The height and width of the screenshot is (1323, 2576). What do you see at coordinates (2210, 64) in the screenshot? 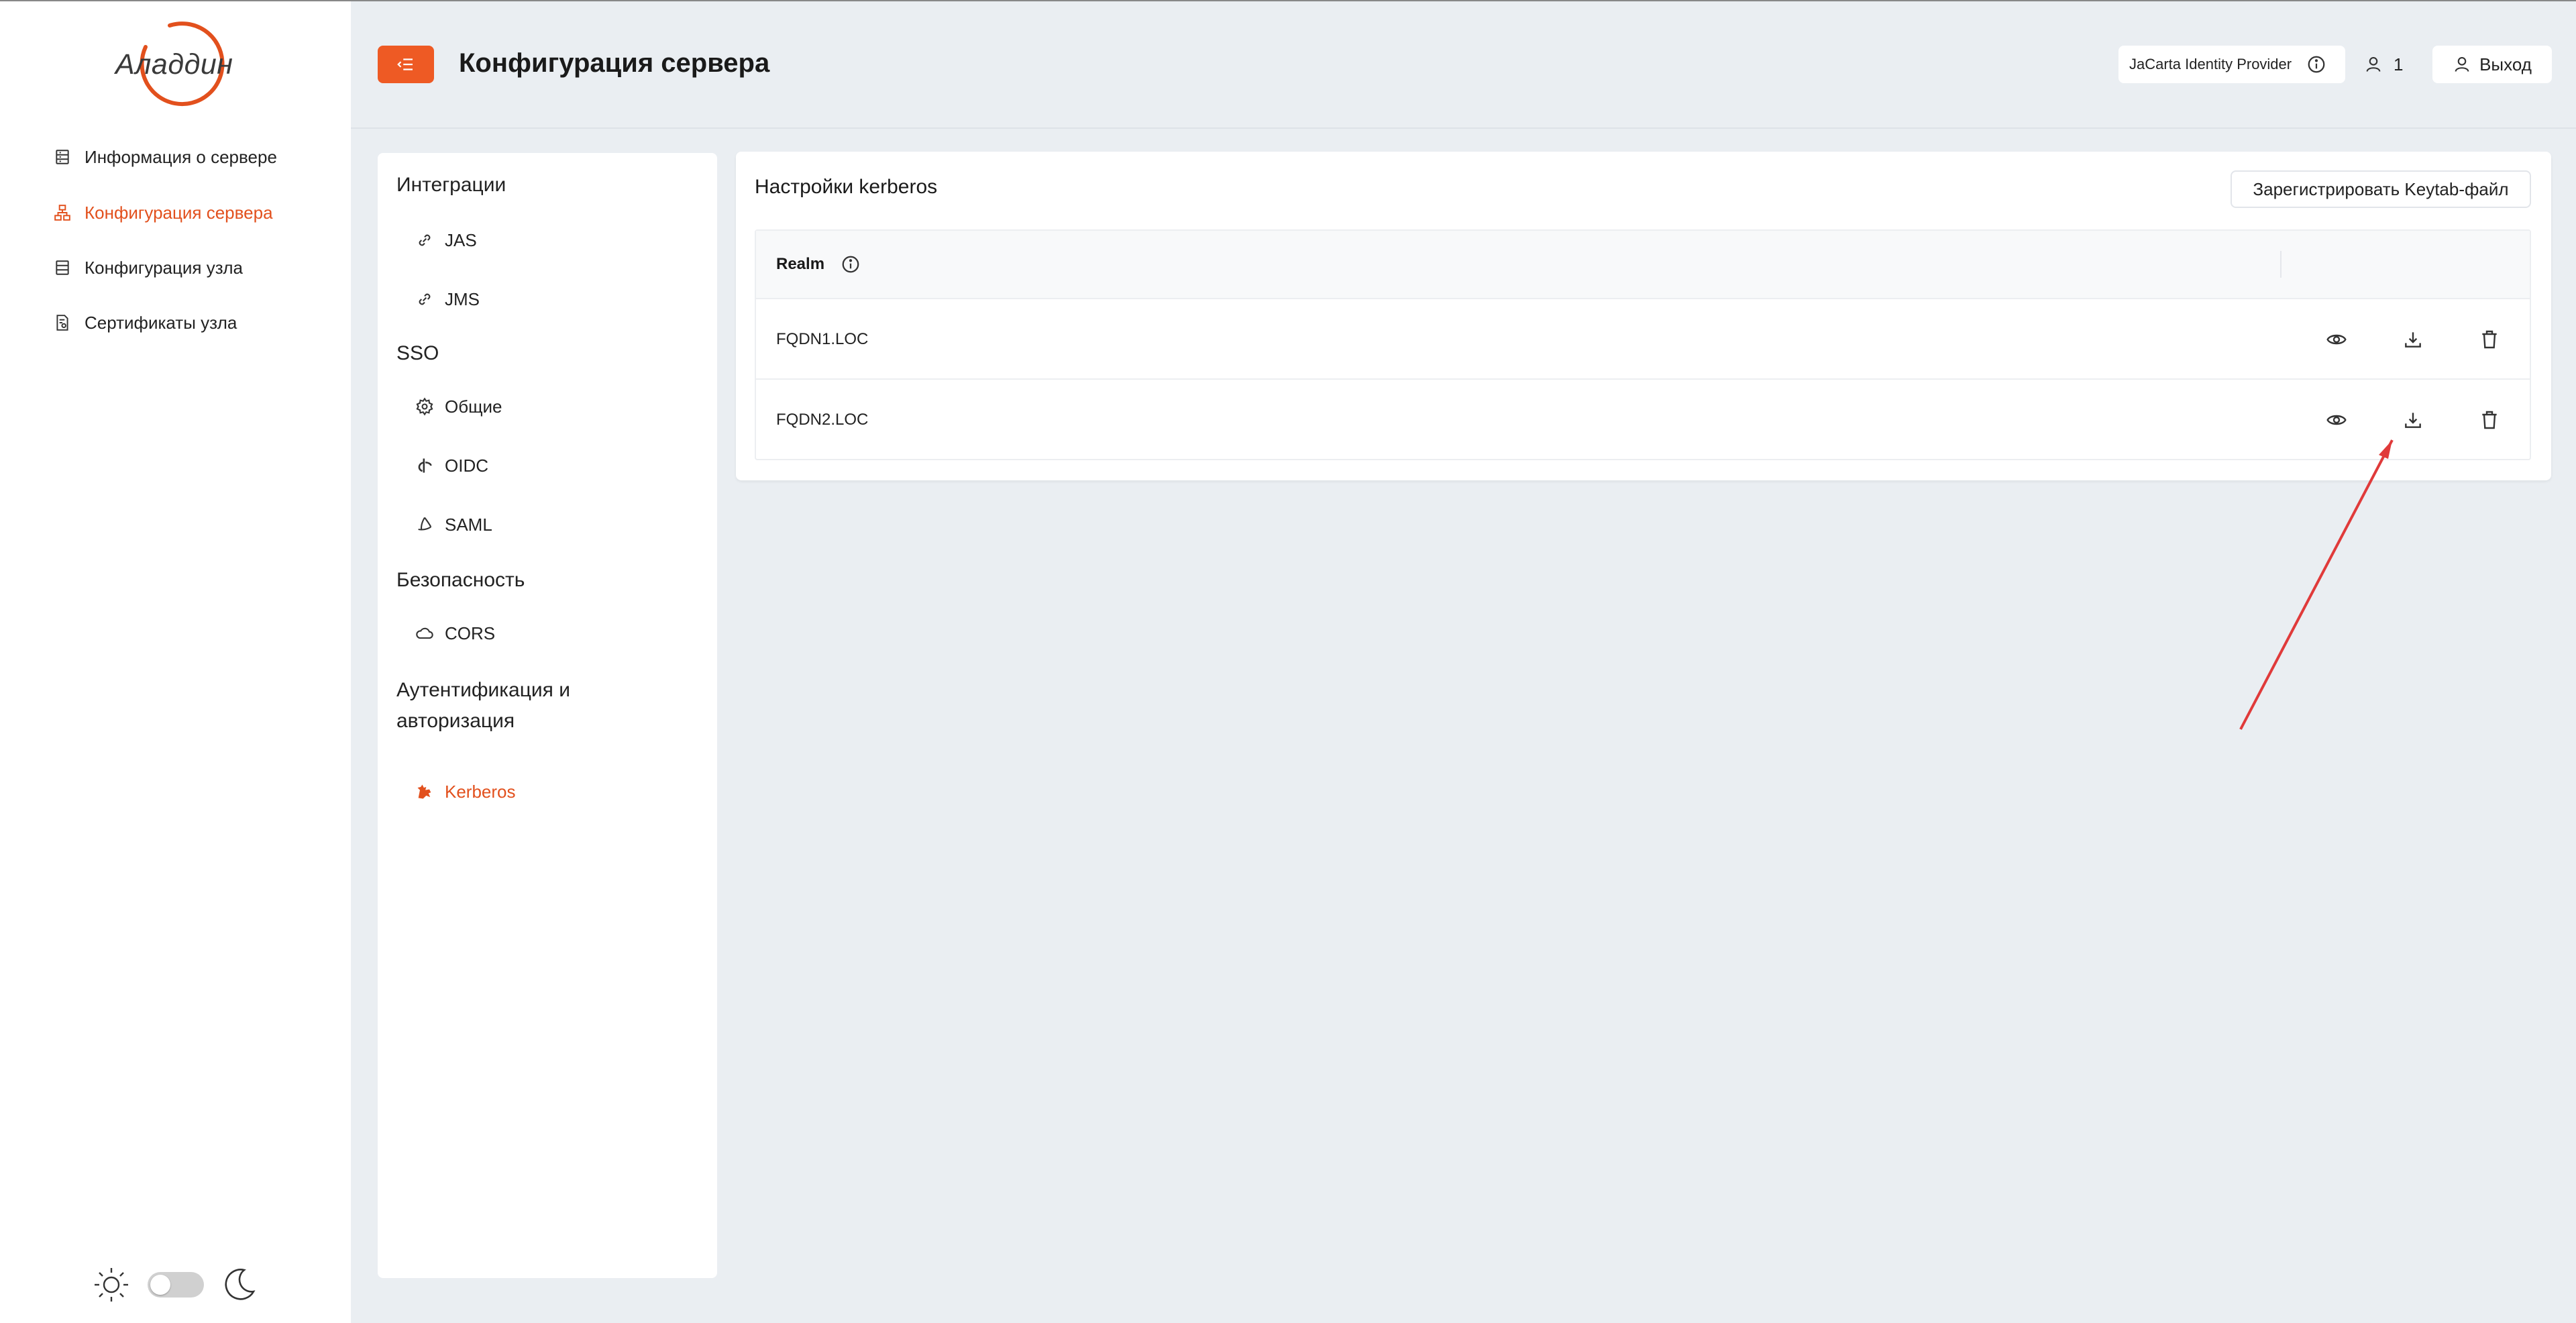
I see `idp-label: JaCarta Identity Provider` at bounding box center [2210, 64].